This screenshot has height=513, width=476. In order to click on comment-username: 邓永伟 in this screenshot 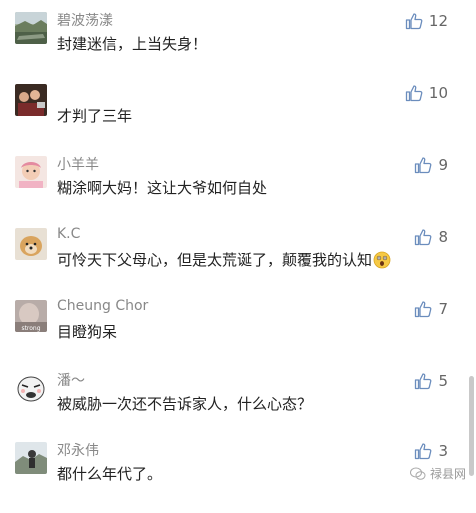, I will do `click(78, 450)`.